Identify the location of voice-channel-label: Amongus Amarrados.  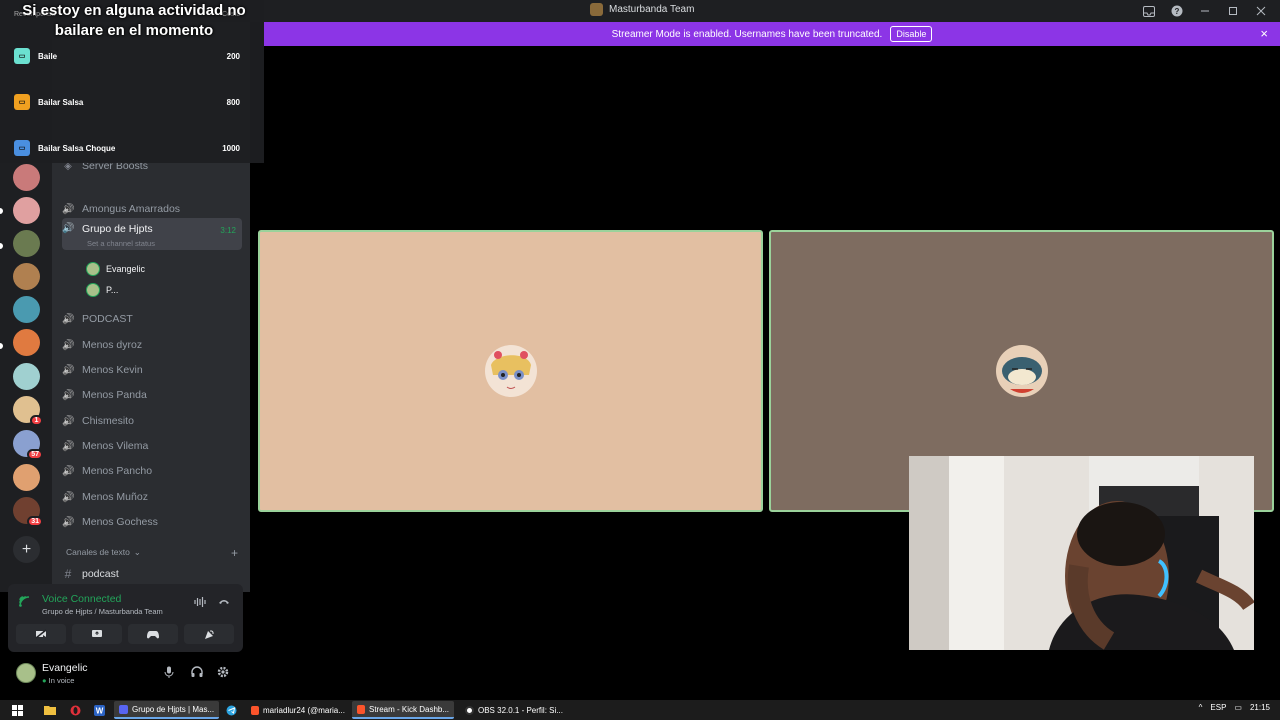
(131, 209).